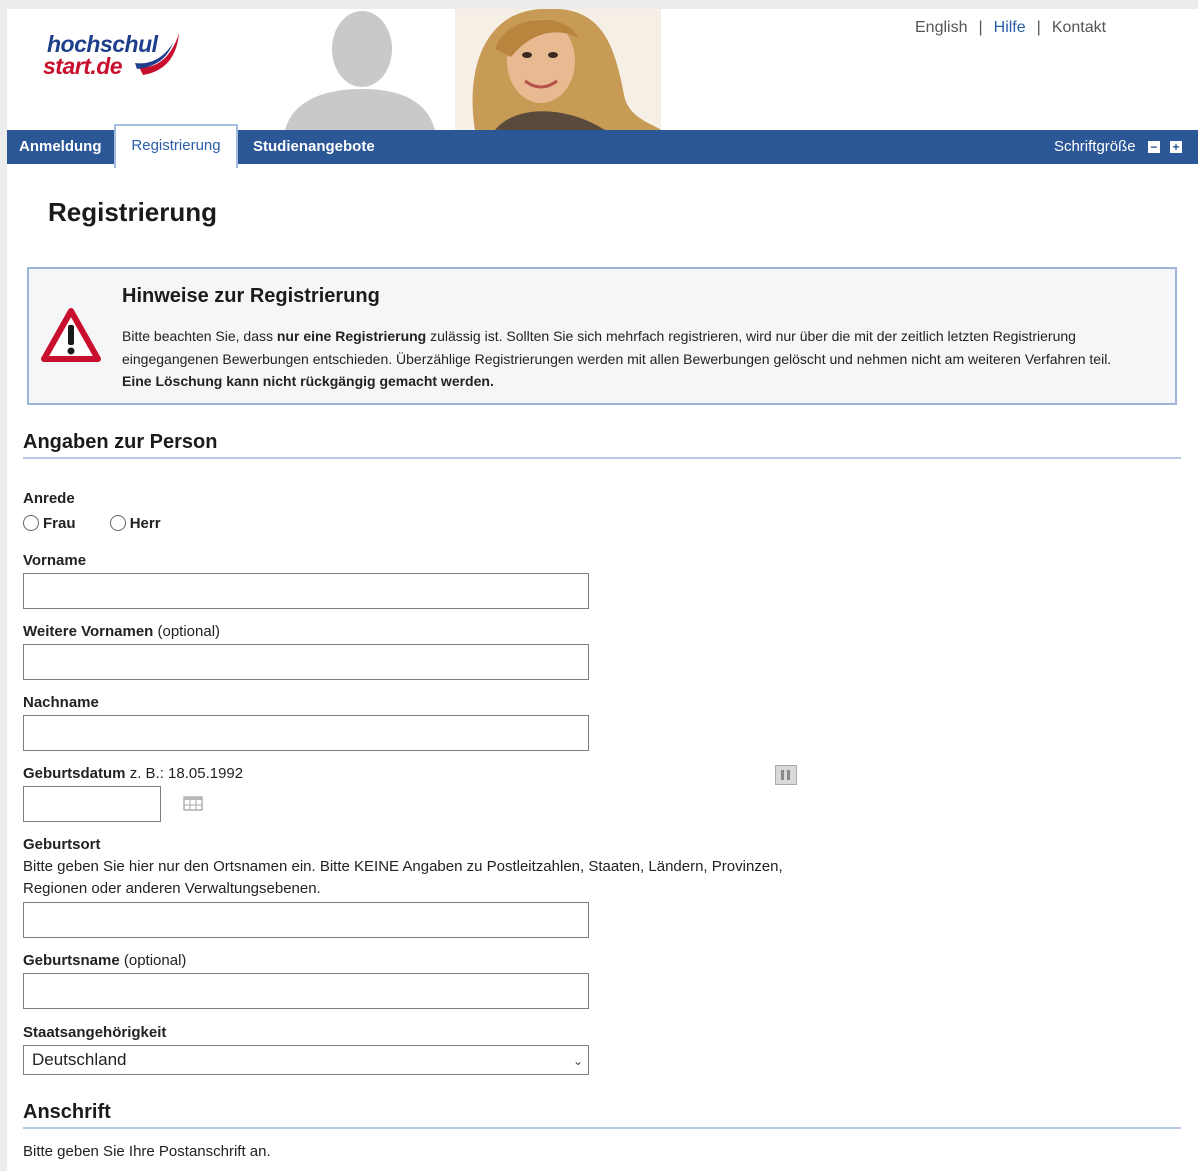 This screenshot has width=1198, height=1171. What do you see at coordinates (314, 147) in the screenshot?
I see `nav-tab-studienangebote: Studienangebote` at bounding box center [314, 147].